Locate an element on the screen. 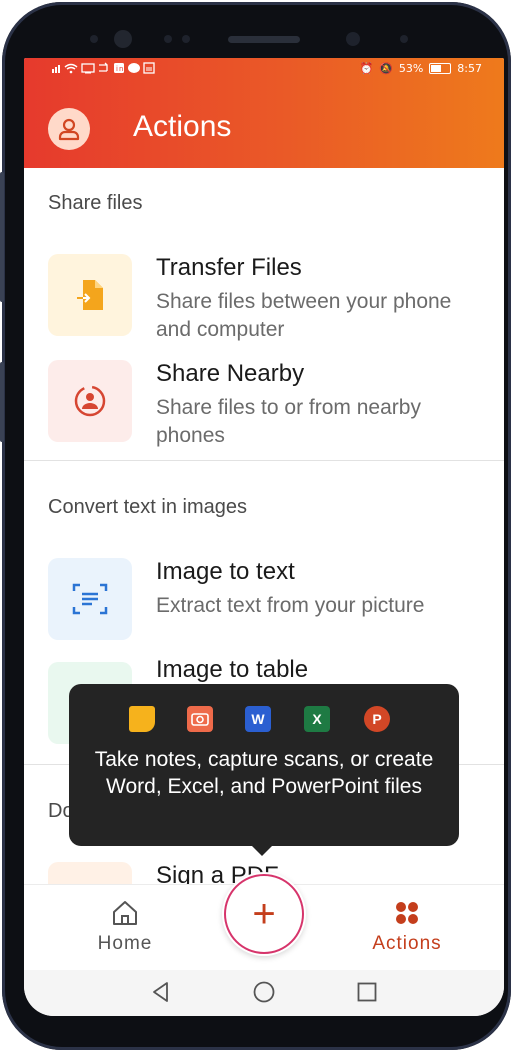  svg-text: in is located at coordinates (120, 69).